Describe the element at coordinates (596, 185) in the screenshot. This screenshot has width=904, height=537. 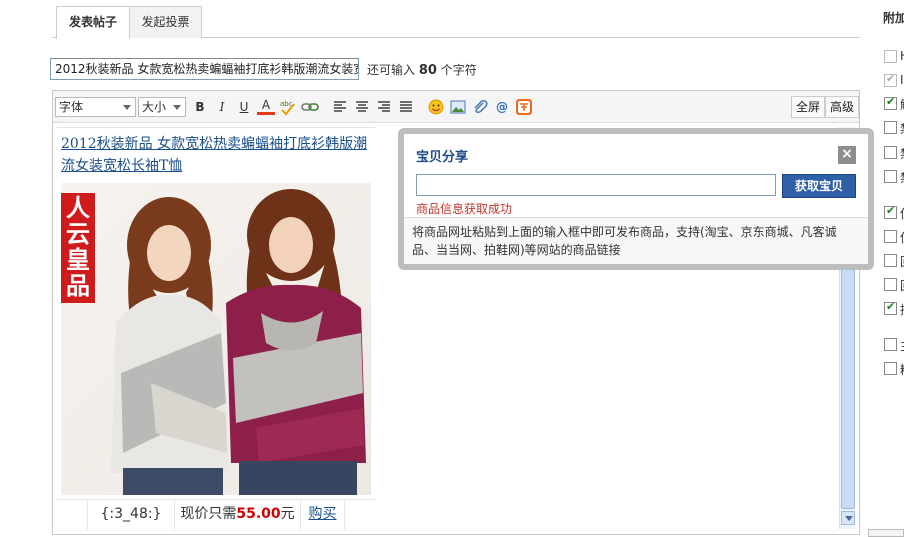
I see `product-url-input` at that location.